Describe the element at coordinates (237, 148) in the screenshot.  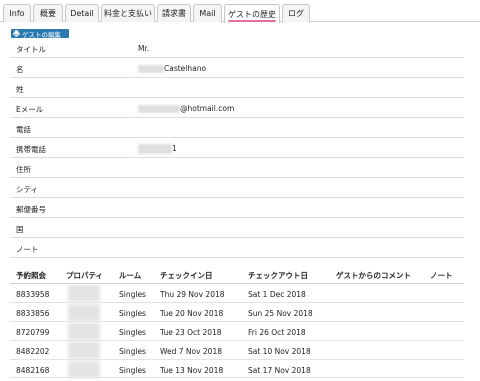
I see `field-row-mobile: 携帯電話 1` at that location.